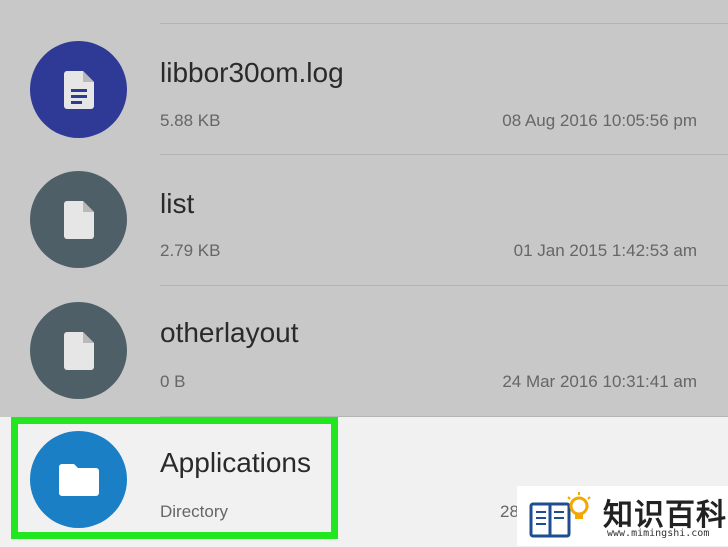 The image size is (728, 547). Describe the element at coordinates (252, 72) in the screenshot. I see `file-name: libbor30om.log` at that location.